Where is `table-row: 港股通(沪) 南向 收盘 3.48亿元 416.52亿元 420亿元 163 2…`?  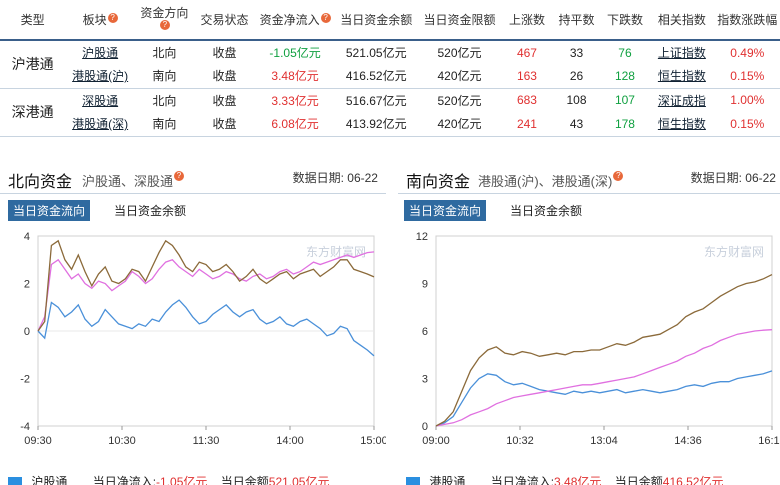 table-row: 港股通(沪) 南向 收盘 3.48亿元 416.52亿元 420亿元 163 2… is located at coordinates (390, 76).